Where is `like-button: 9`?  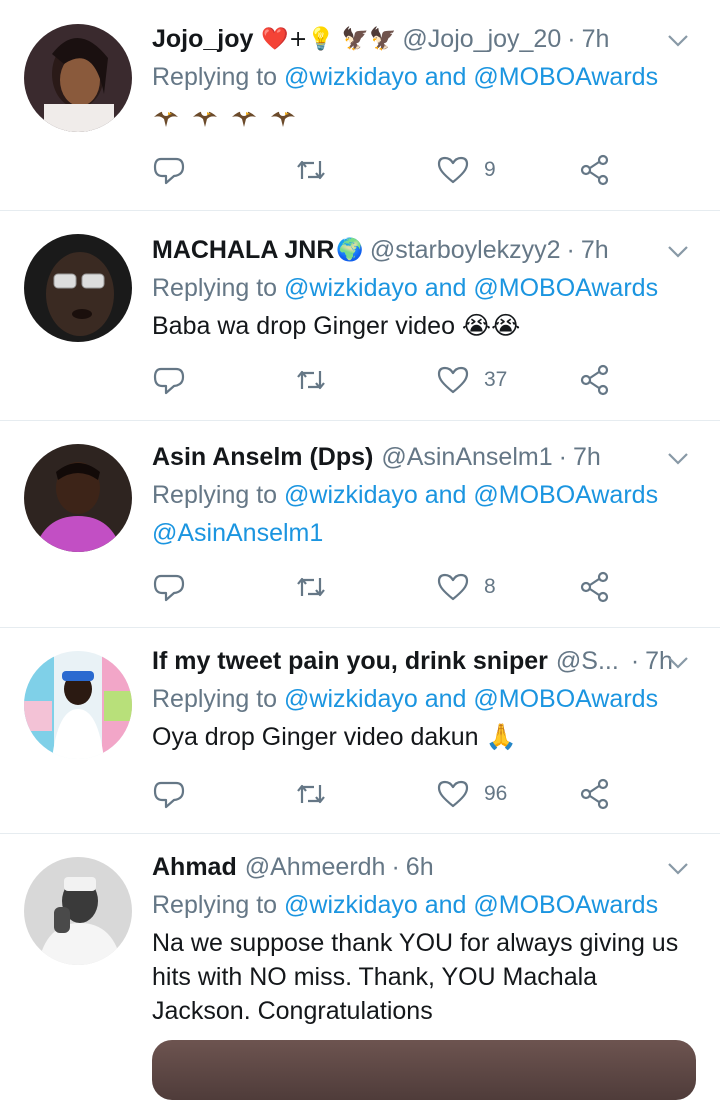
like-button: 9 is located at coordinates (466, 170).